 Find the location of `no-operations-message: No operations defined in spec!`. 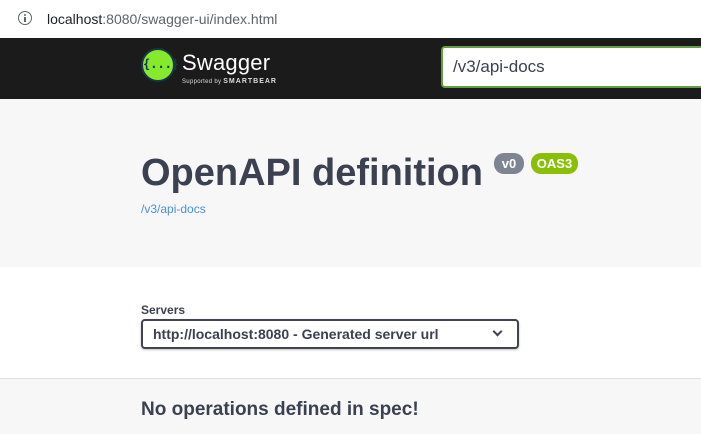

no-operations-message: No operations defined in spec! is located at coordinates (280, 409).